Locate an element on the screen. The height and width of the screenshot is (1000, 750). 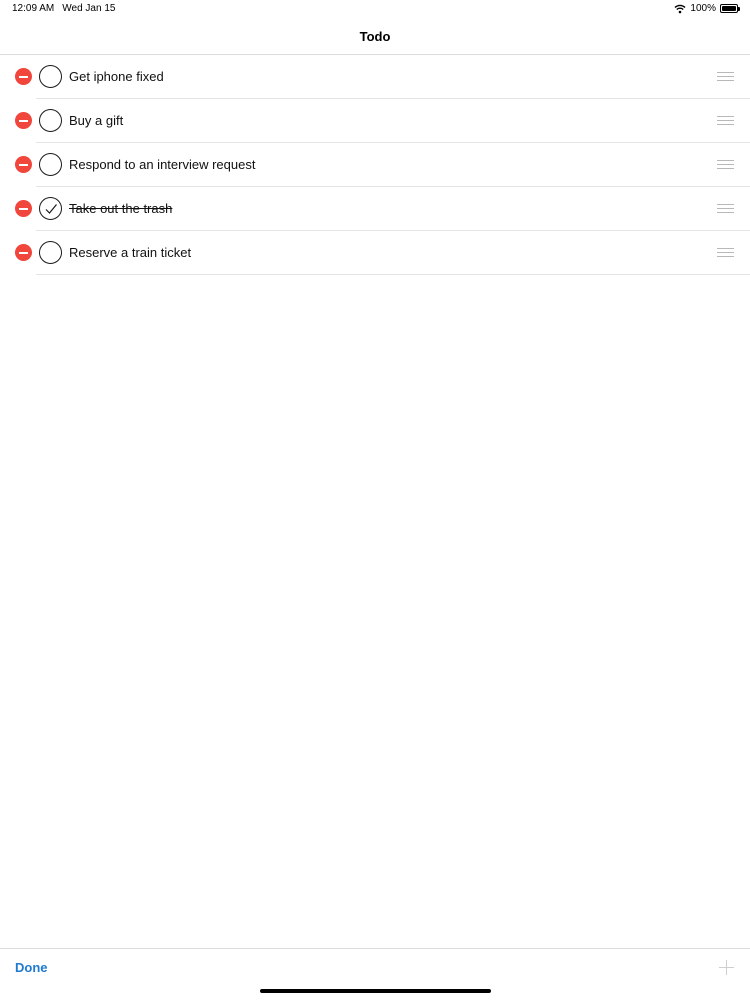
checkmark-circle-icon is located at coordinates (50, 208).